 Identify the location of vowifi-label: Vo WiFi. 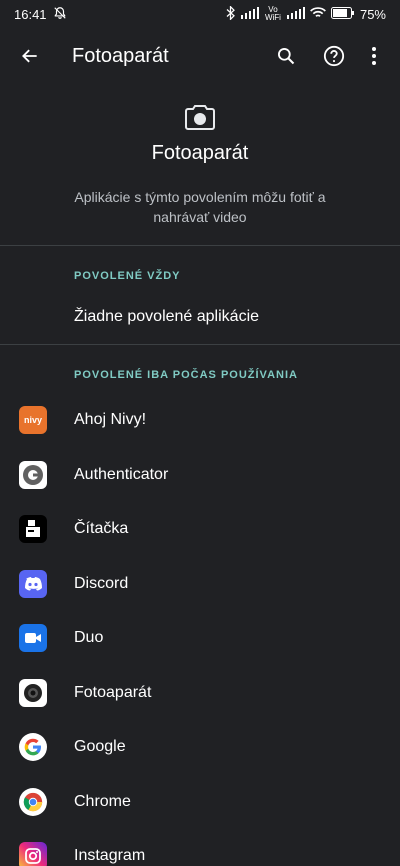
(272, 13).